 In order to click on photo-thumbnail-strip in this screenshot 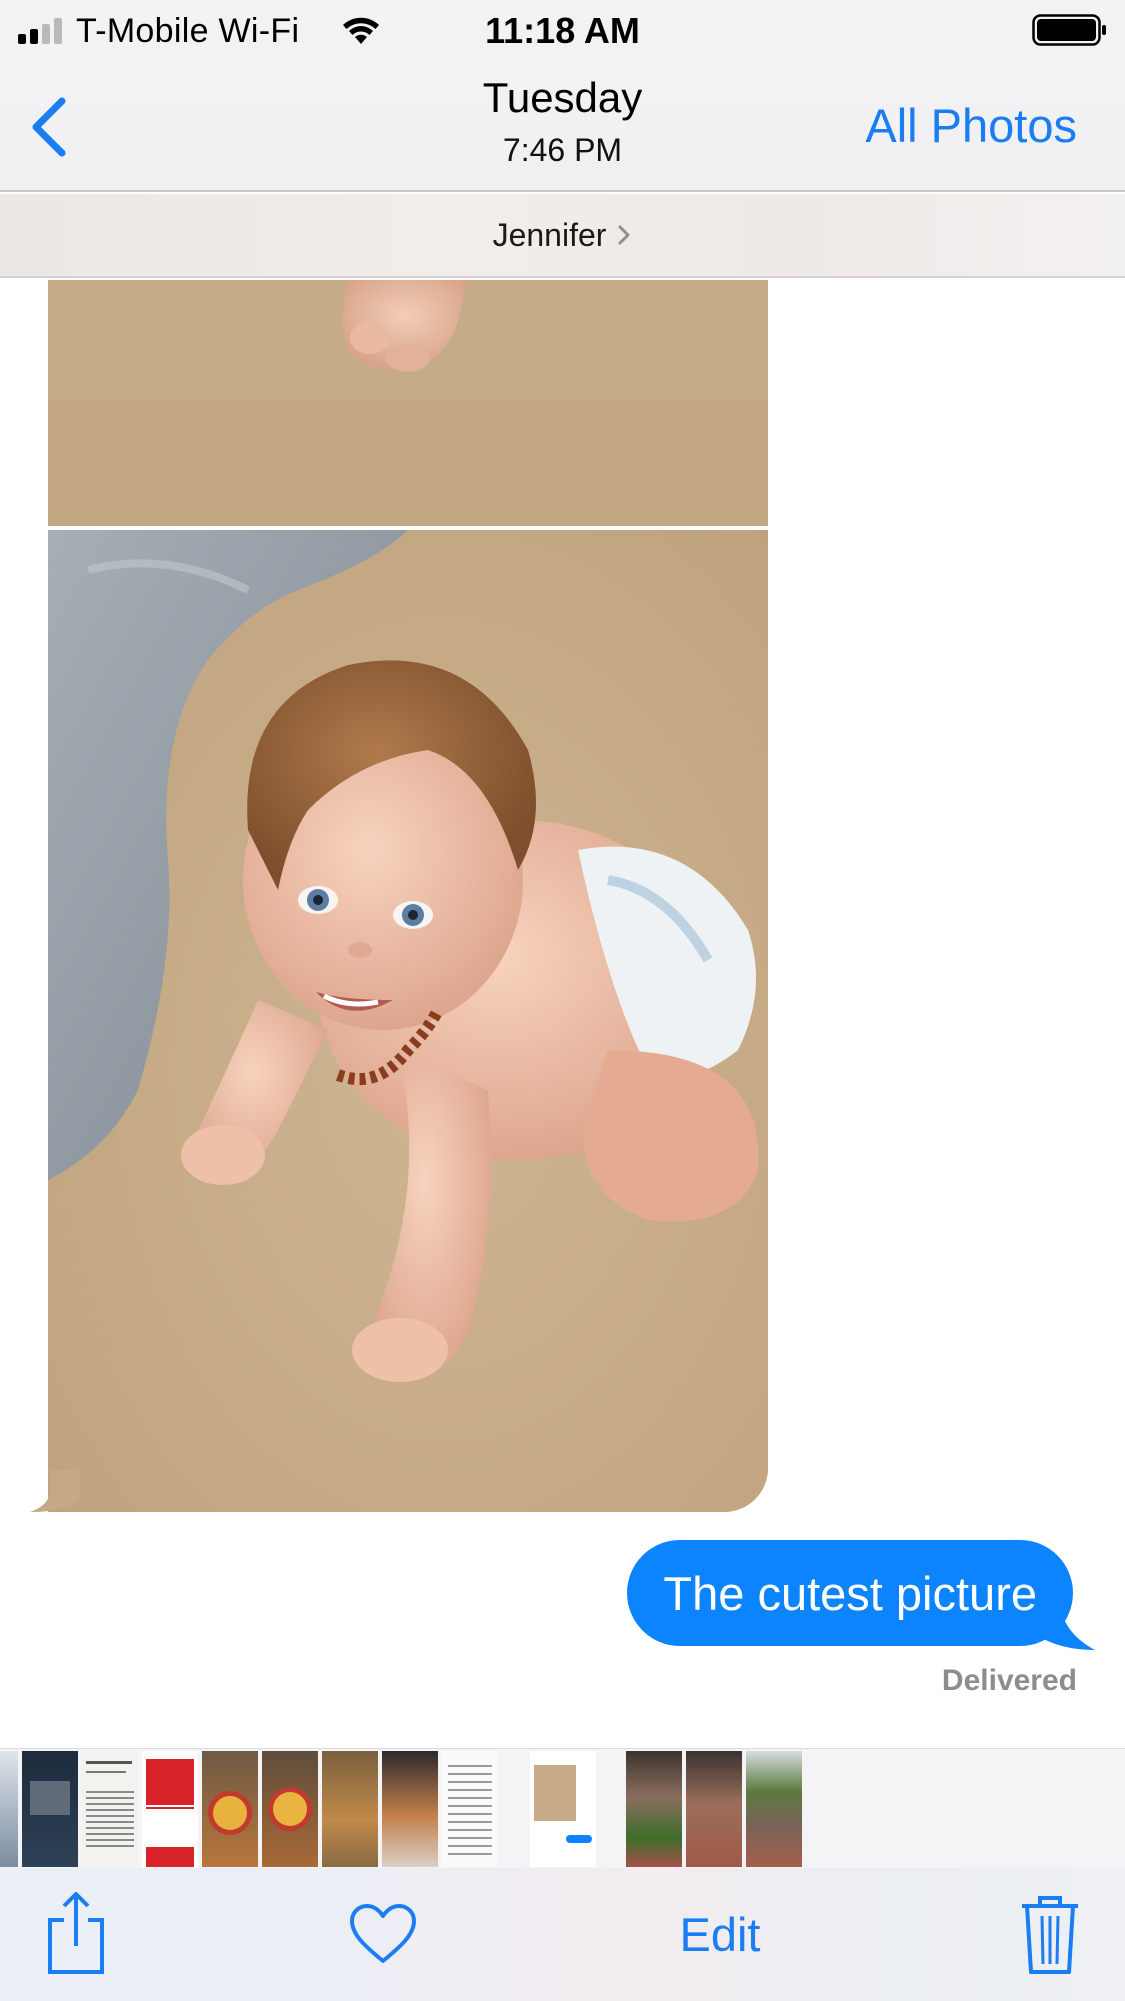, I will do `click(562, 1808)`.